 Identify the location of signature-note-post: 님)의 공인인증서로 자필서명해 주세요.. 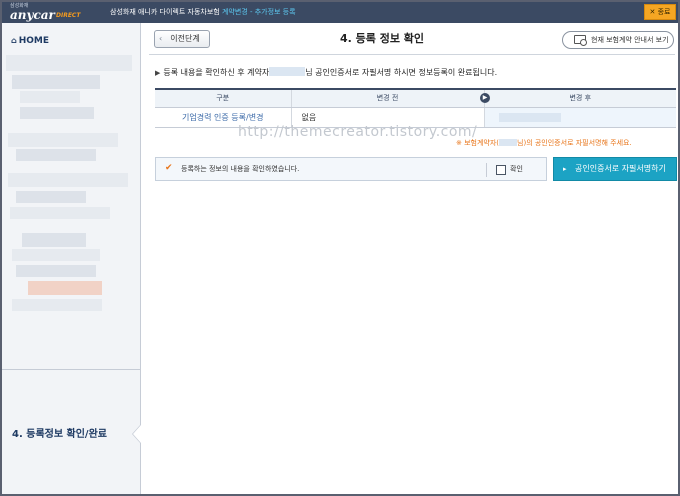
(574, 143).